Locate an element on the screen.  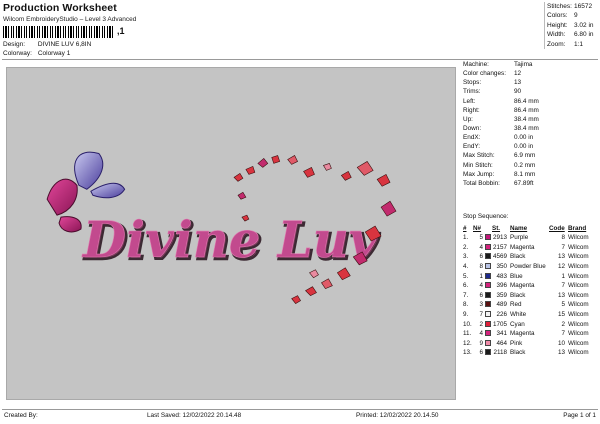
info-value: 13 is located at coordinates (518, 83).